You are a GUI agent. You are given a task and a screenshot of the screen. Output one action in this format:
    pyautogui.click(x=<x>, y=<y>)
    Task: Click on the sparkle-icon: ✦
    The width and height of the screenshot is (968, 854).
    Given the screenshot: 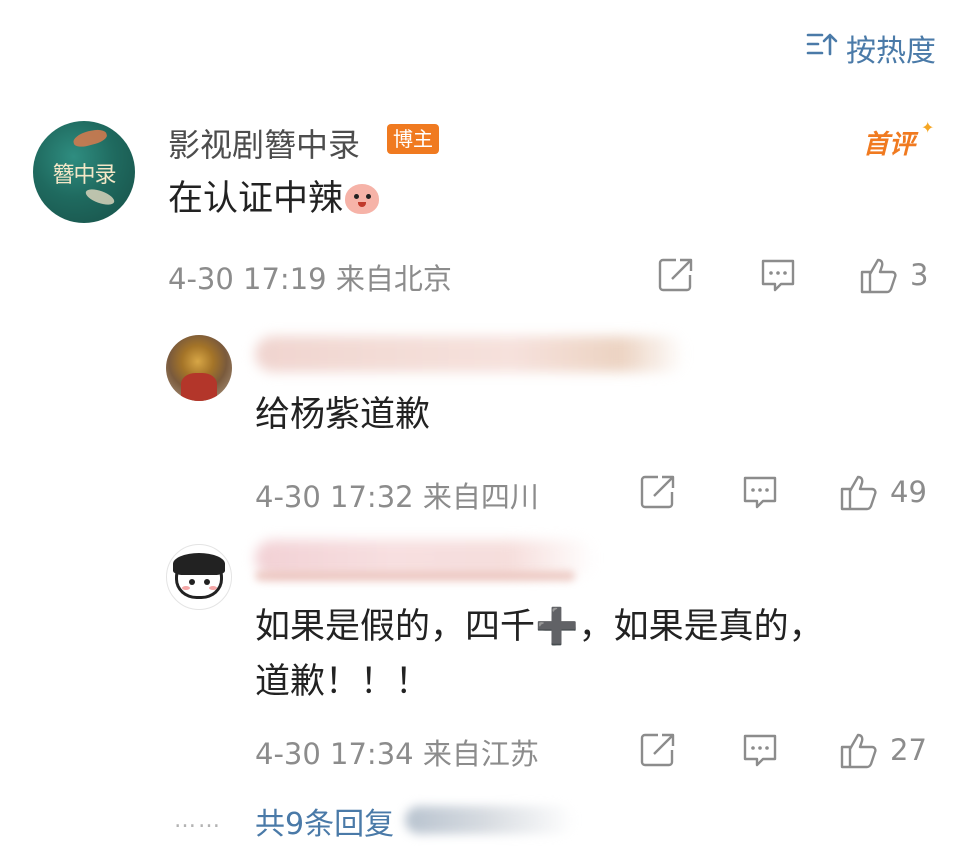 What is the action you would take?
    pyautogui.click(x=928, y=127)
    